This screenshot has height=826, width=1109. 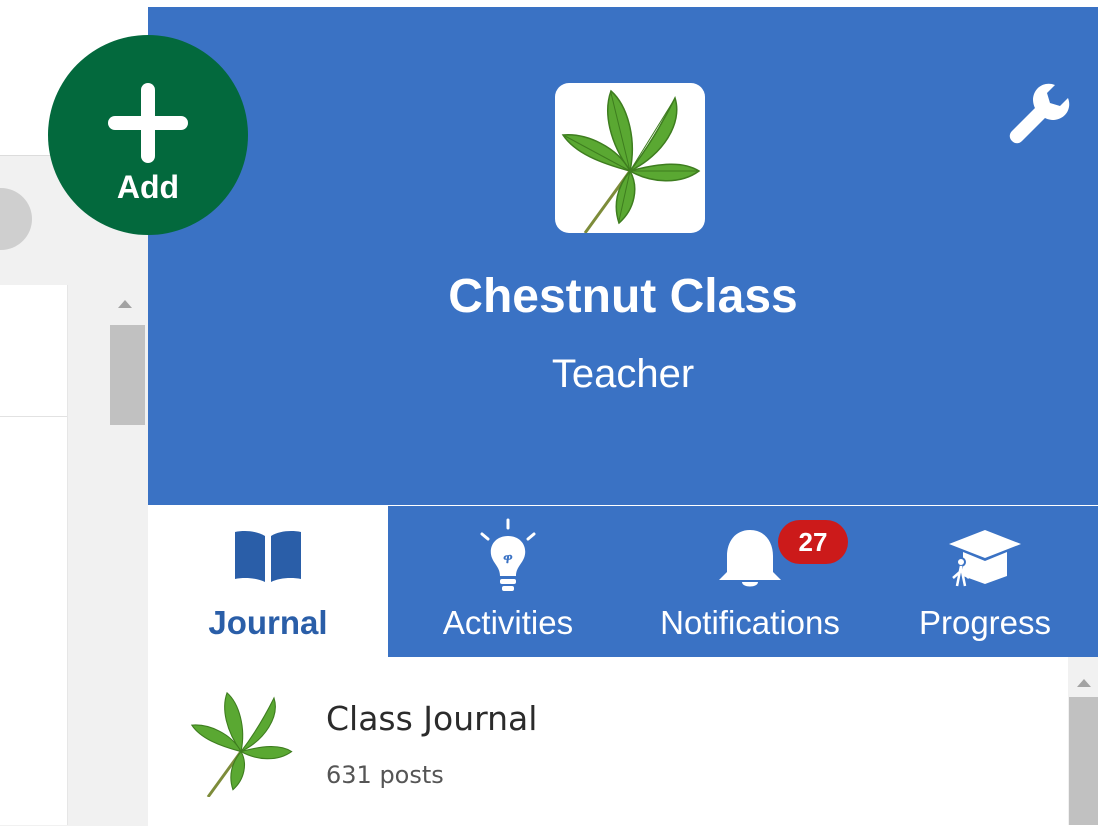 I want to click on class-logo, so click(x=630, y=158).